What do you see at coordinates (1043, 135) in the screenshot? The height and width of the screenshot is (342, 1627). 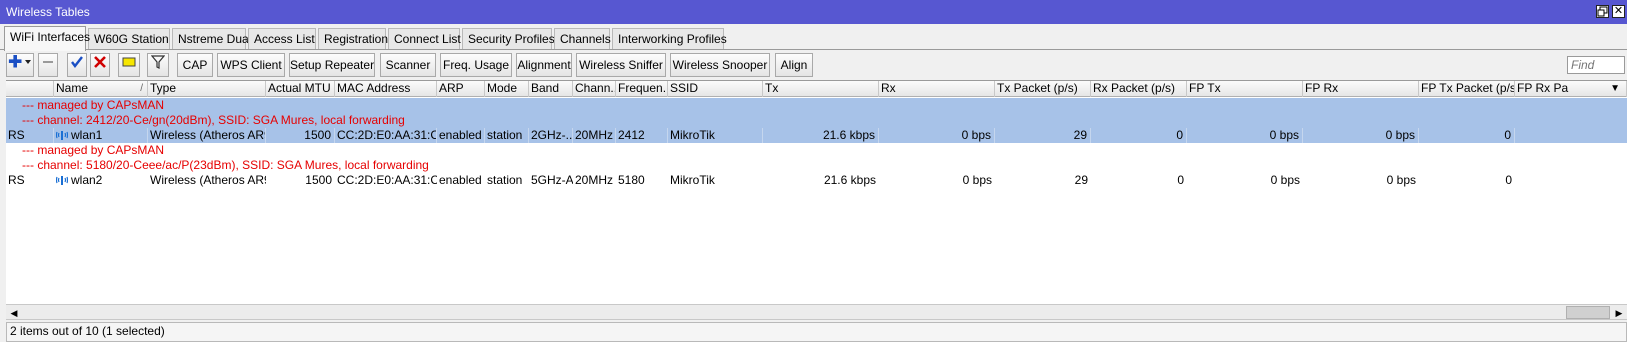 I see `tx-packet-cell: 29` at bounding box center [1043, 135].